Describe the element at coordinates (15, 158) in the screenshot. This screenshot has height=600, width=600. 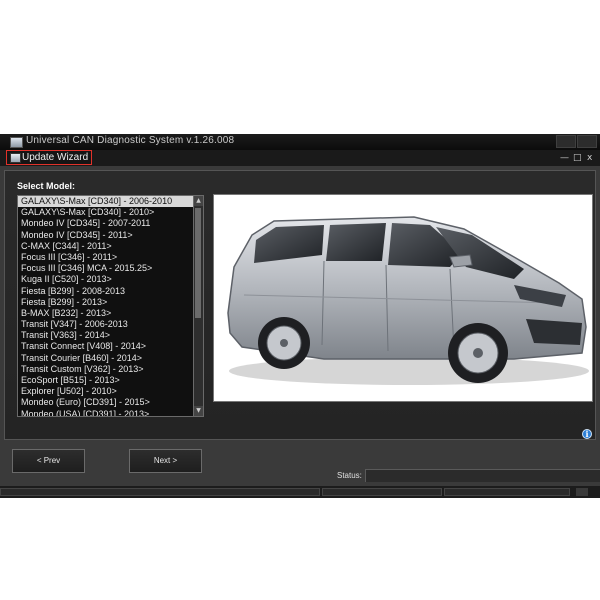
I see `wizard-window-icon` at that location.